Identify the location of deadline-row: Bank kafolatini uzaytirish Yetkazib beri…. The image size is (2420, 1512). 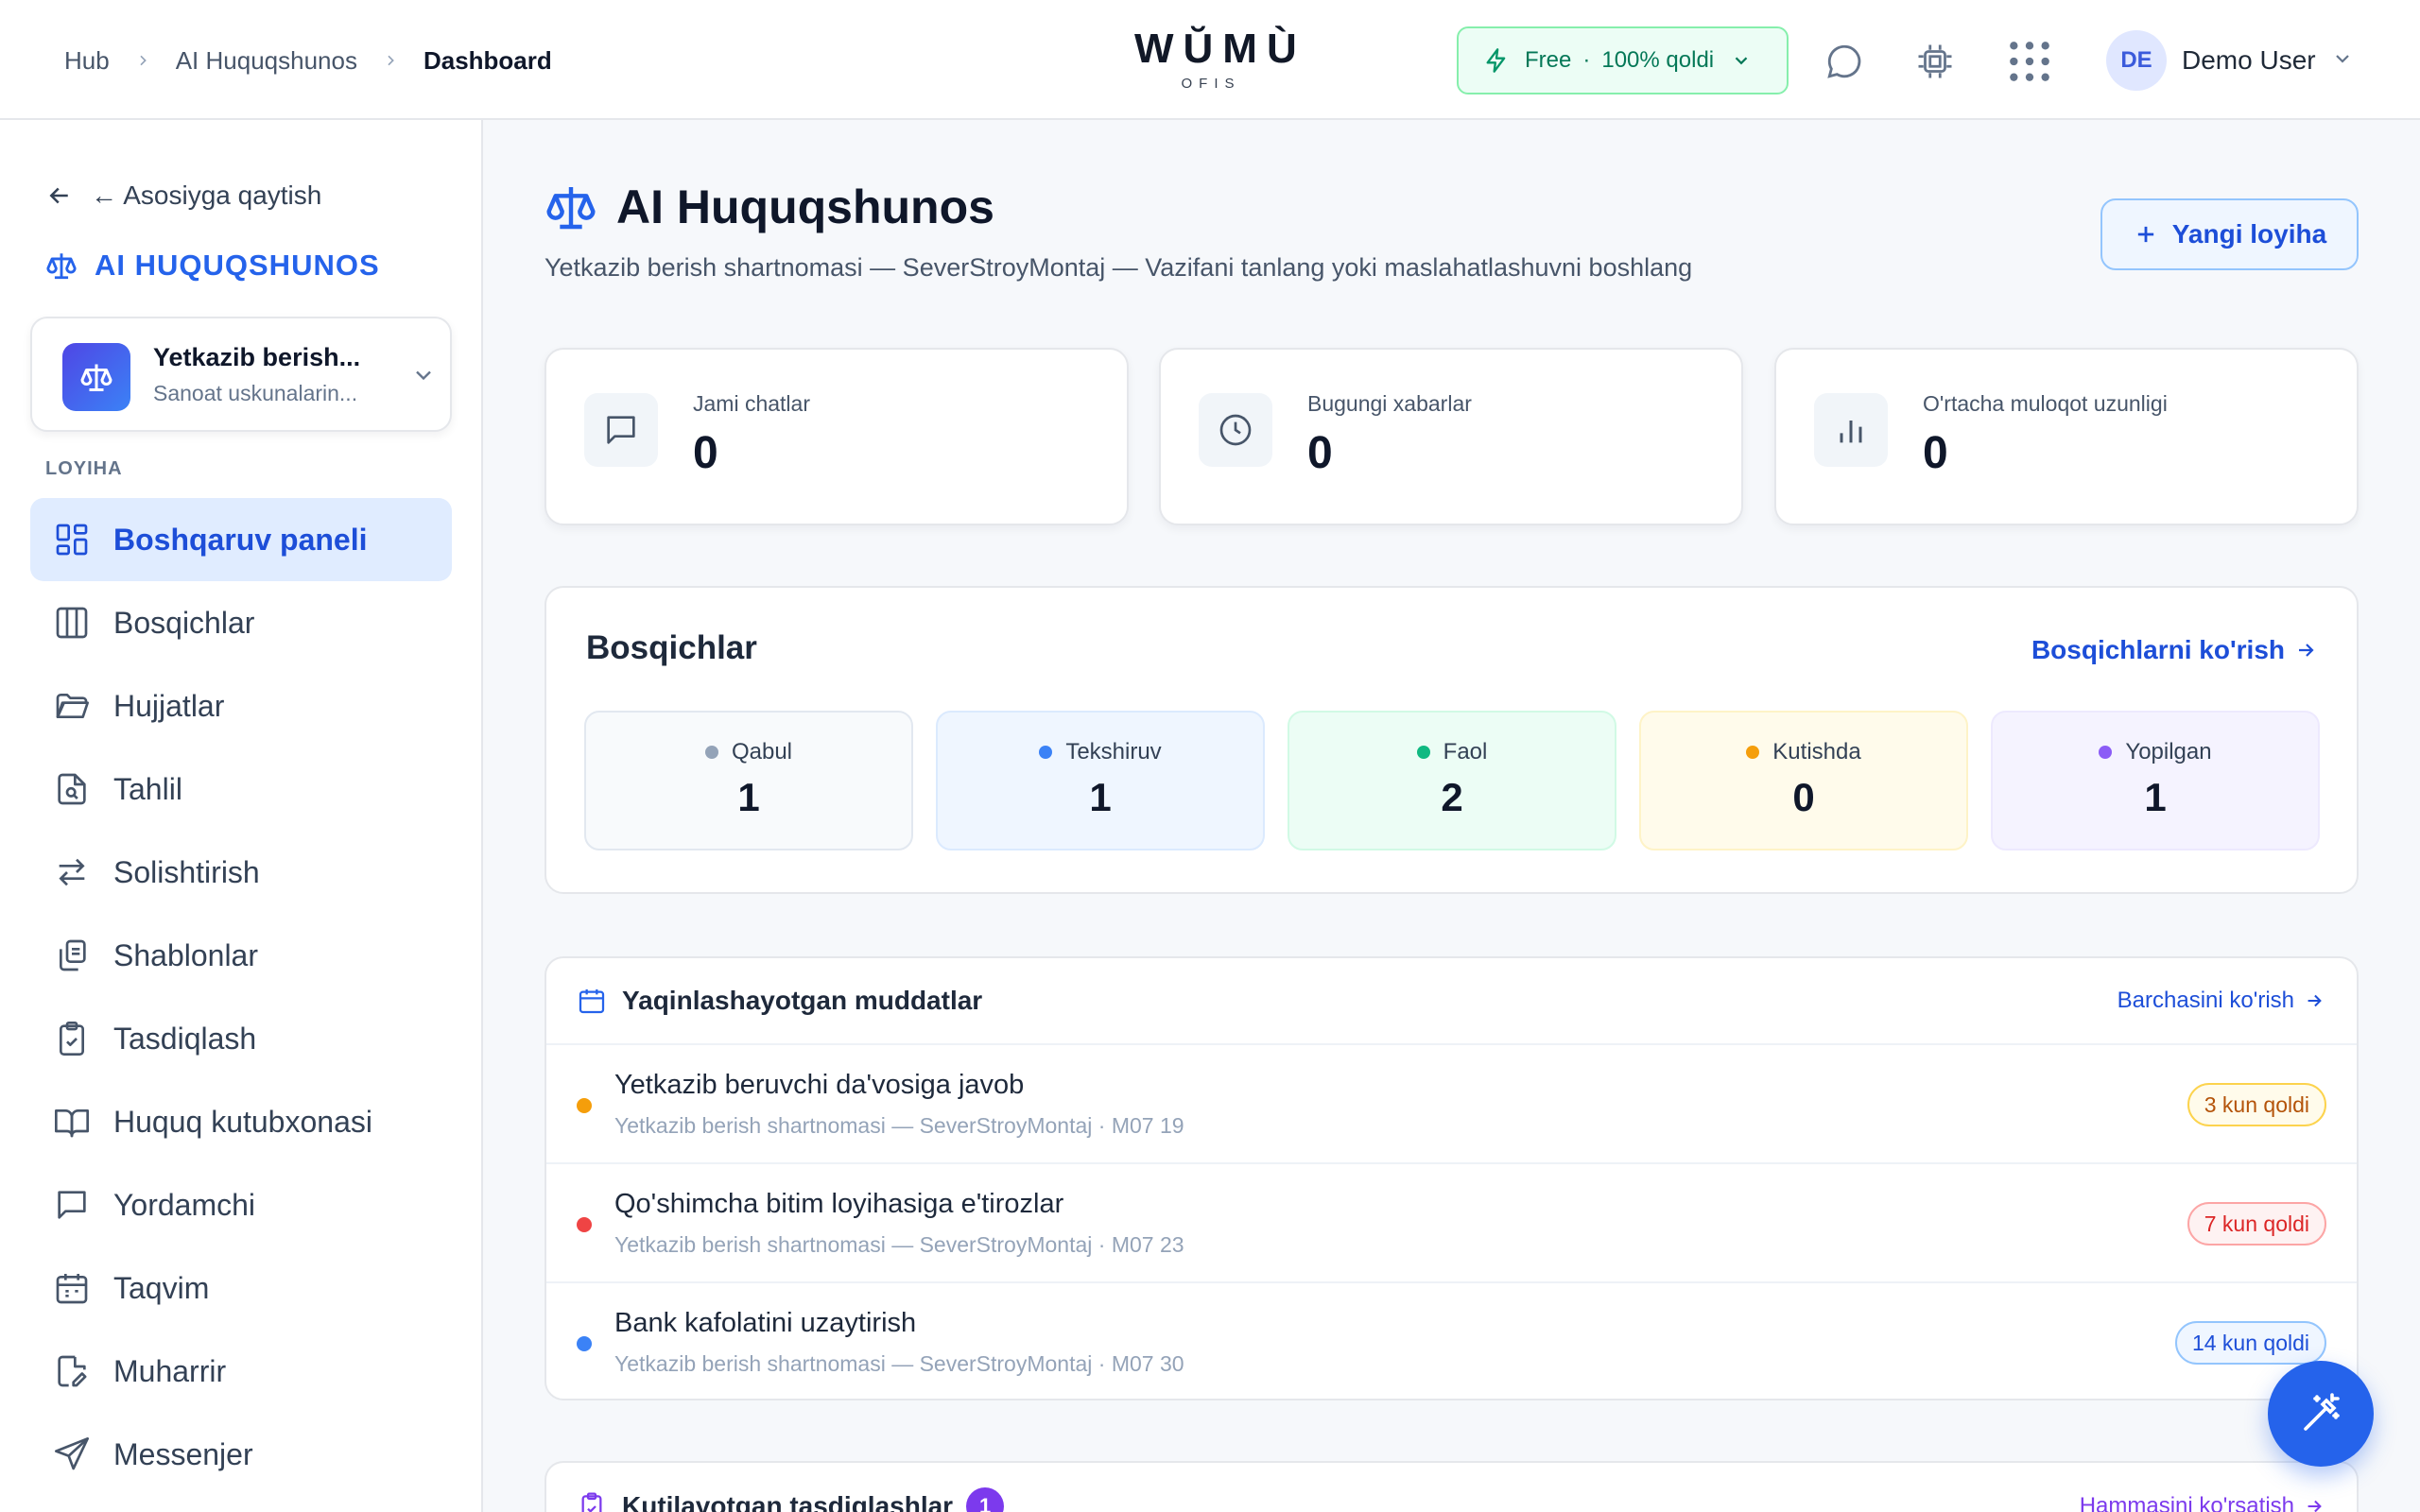
(1452, 1341).